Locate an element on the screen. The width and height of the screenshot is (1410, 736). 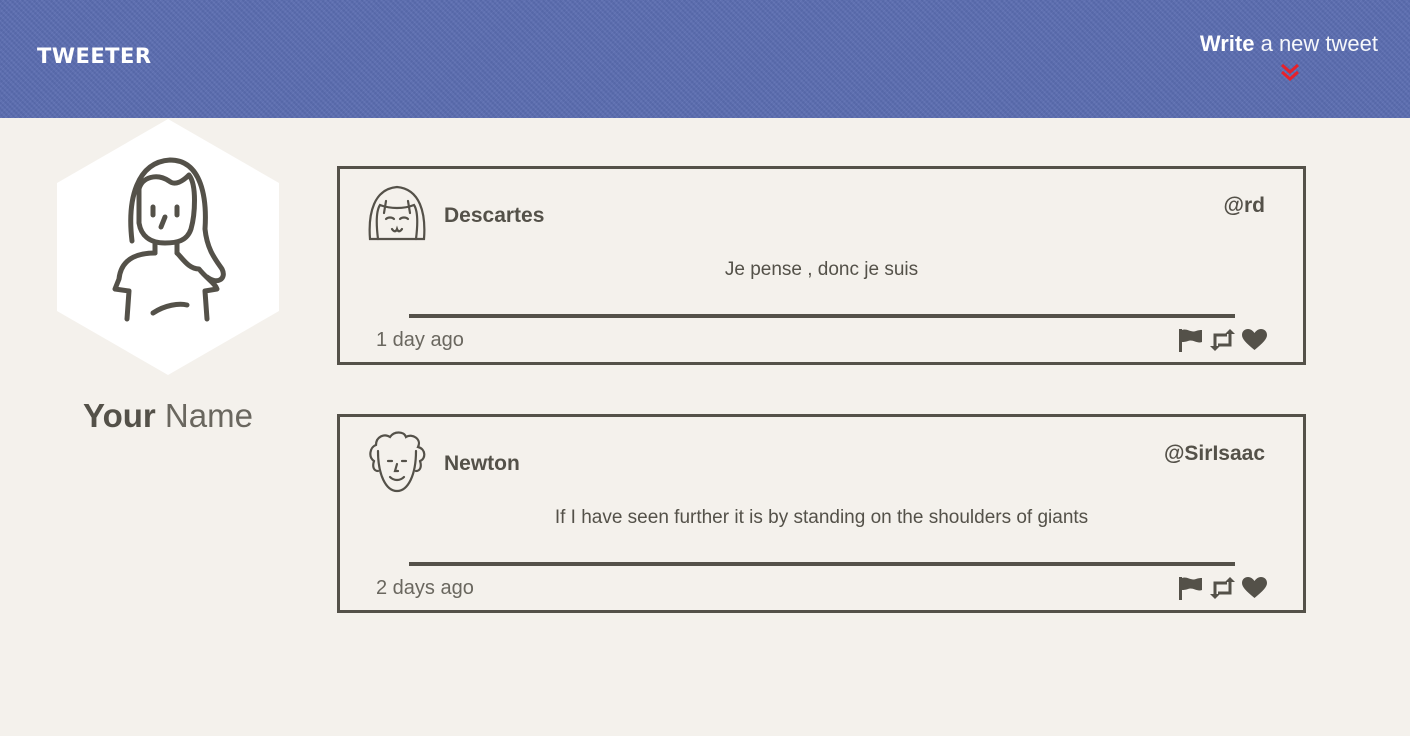
tweet-author-name: Descartes is located at coordinates (494, 216).